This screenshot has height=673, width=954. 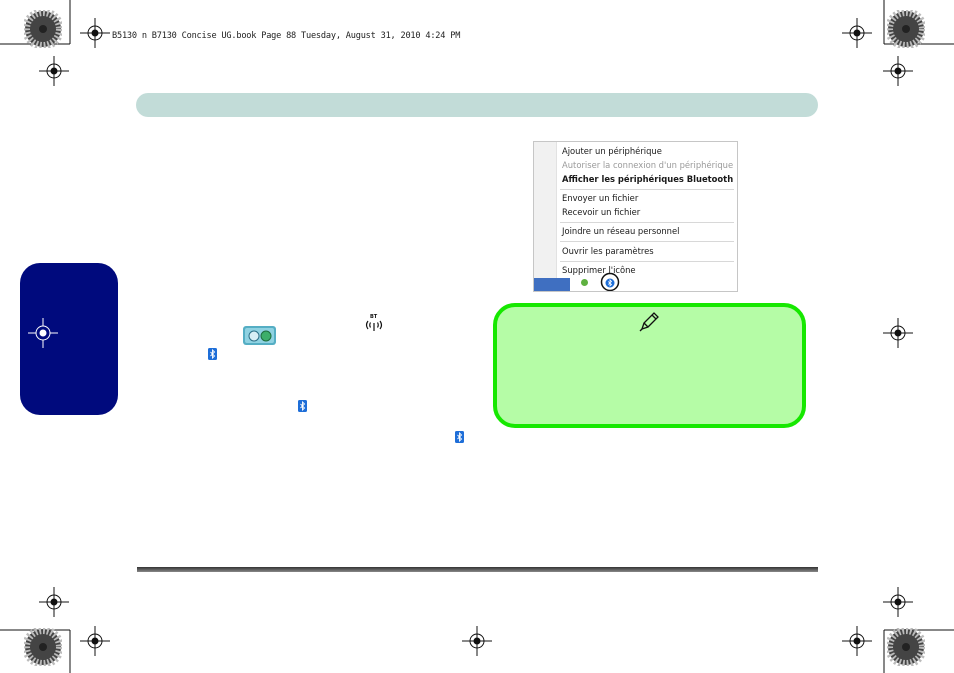 I want to click on menu-item-allow-connection: Autoriser la connexion d'un périphérique, so click(x=647, y=165).